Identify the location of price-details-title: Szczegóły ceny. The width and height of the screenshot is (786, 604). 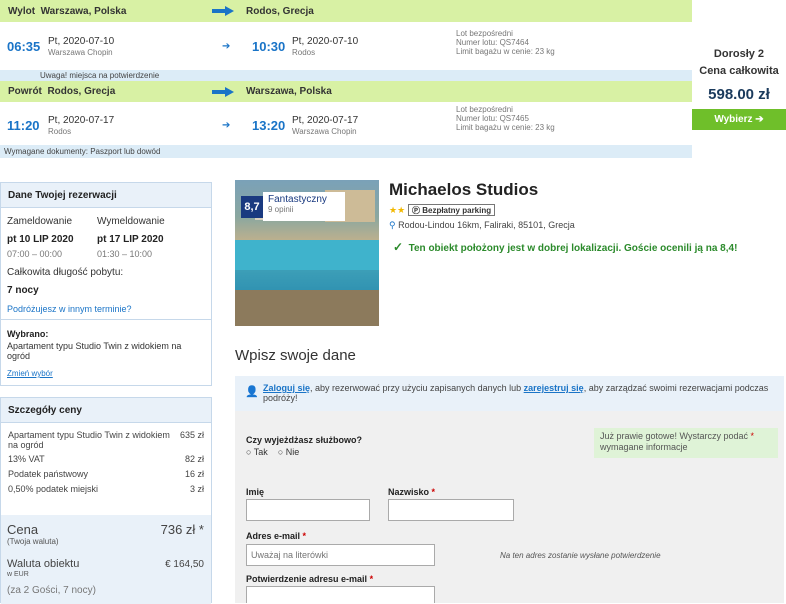
(106, 410).